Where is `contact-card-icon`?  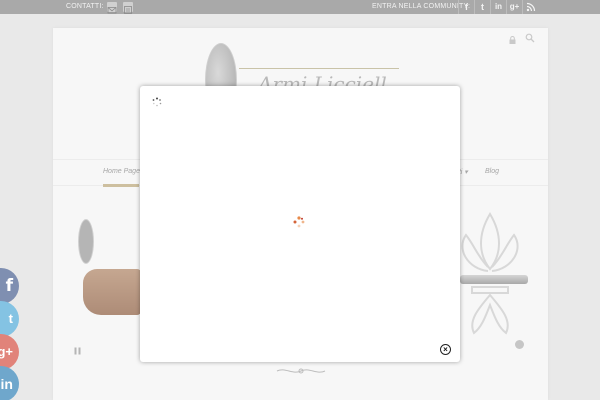
contact-card-icon is located at coordinates (128, 8).